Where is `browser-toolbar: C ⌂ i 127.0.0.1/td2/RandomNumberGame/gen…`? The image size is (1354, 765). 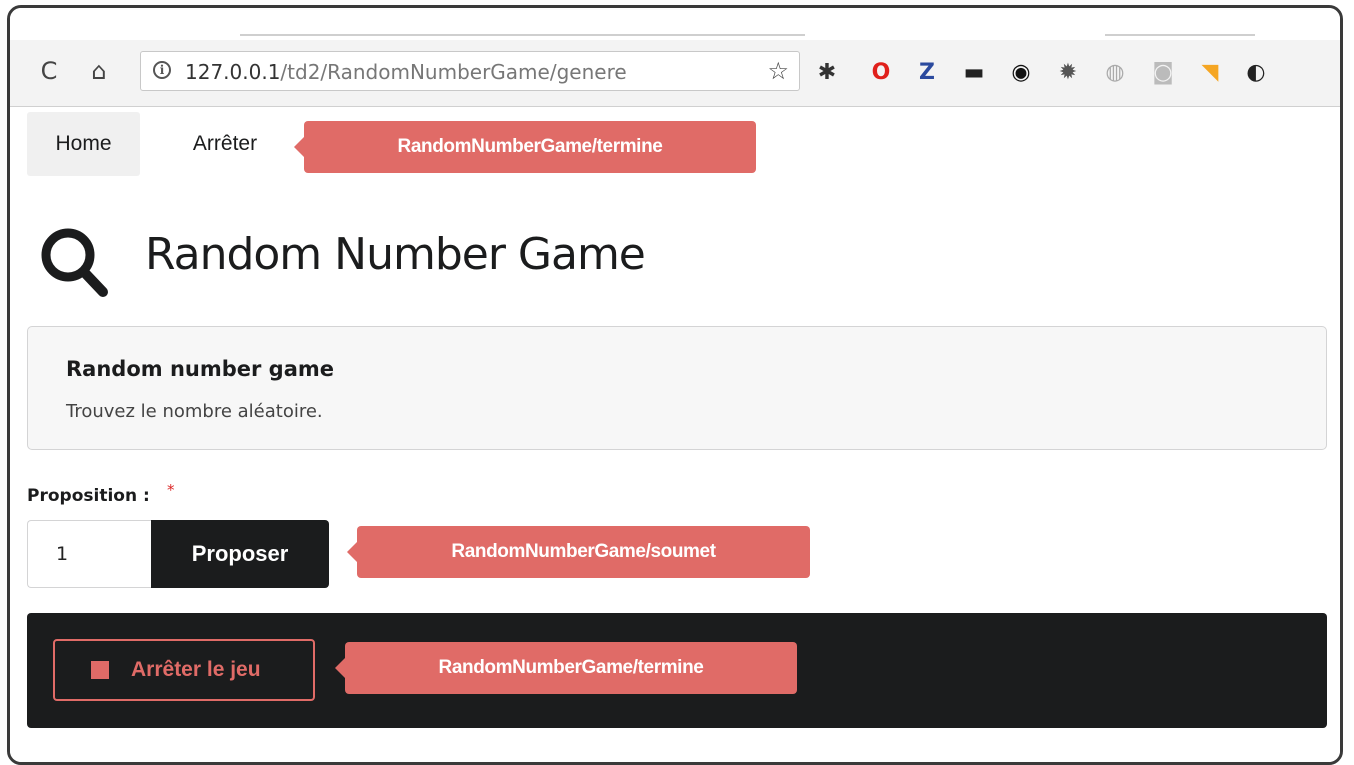 browser-toolbar: C ⌂ i 127.0.0.1/td2/RandomNumberGame/gen… is located at coordinates (675, 73).